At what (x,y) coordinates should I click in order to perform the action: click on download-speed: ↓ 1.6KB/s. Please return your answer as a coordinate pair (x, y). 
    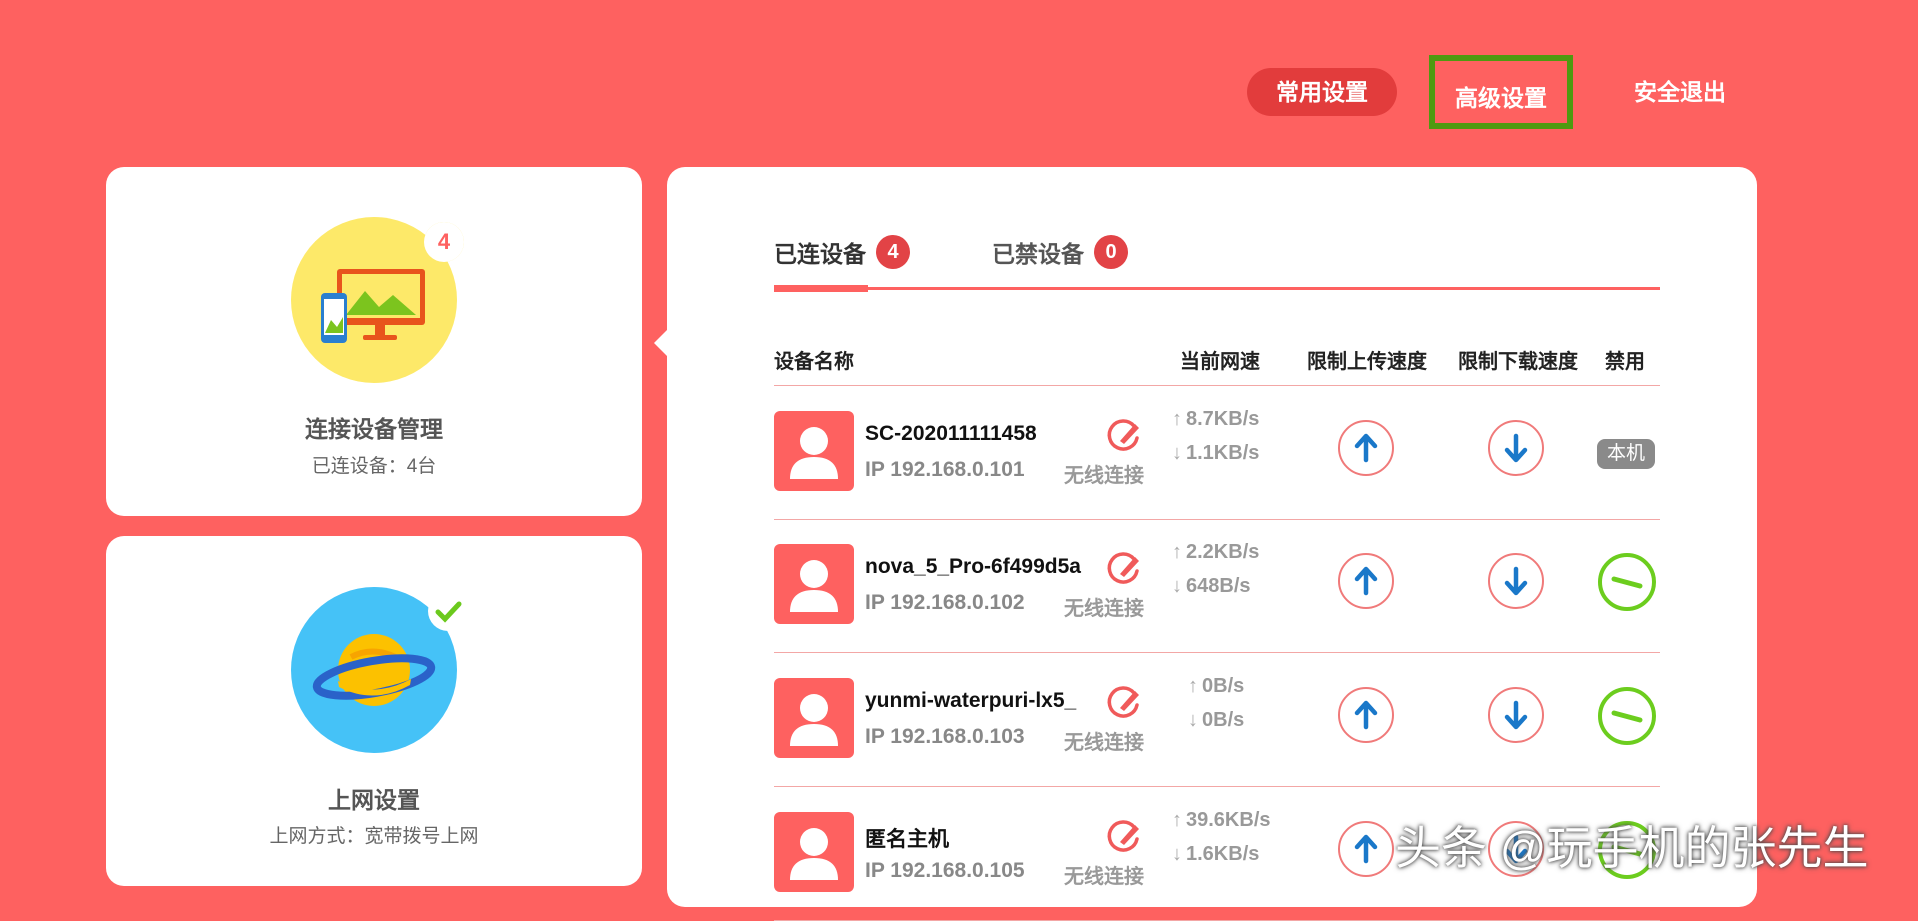
    Looking at the image, I should click on (1215, 854).